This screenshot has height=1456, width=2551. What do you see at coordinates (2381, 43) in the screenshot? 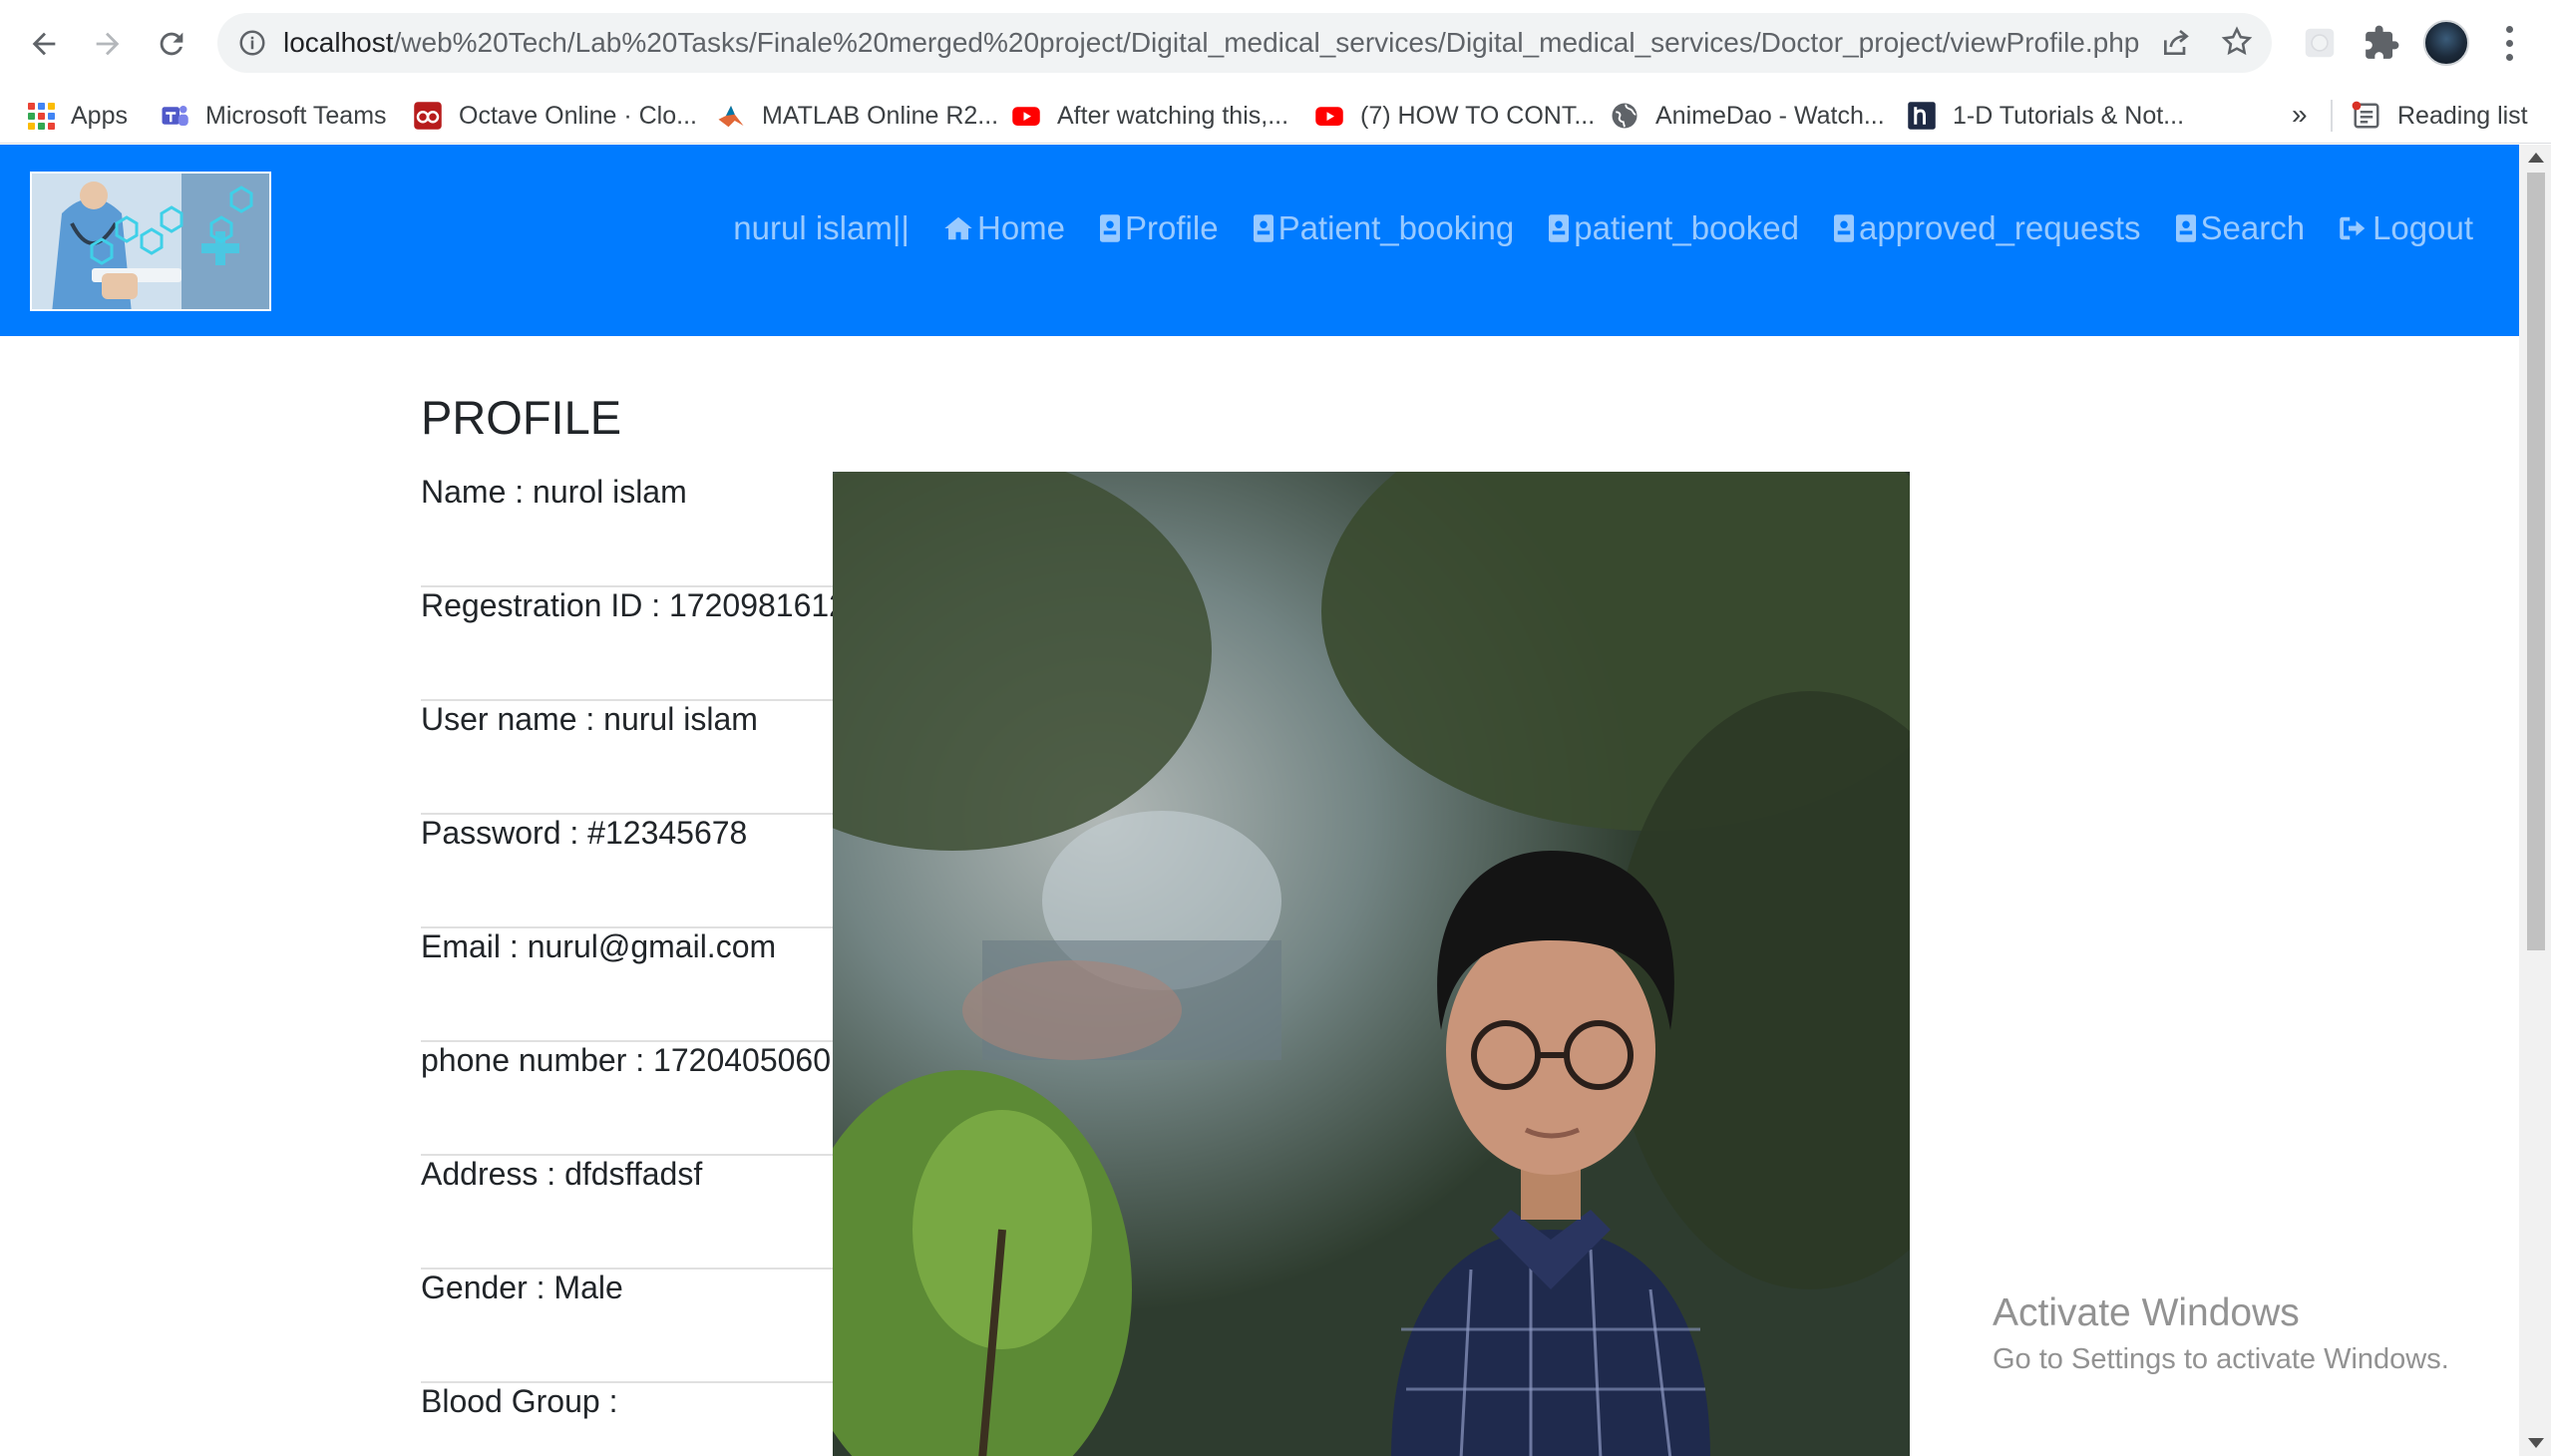
I see `puzzle-icon` at bounding box center [2381, 43].